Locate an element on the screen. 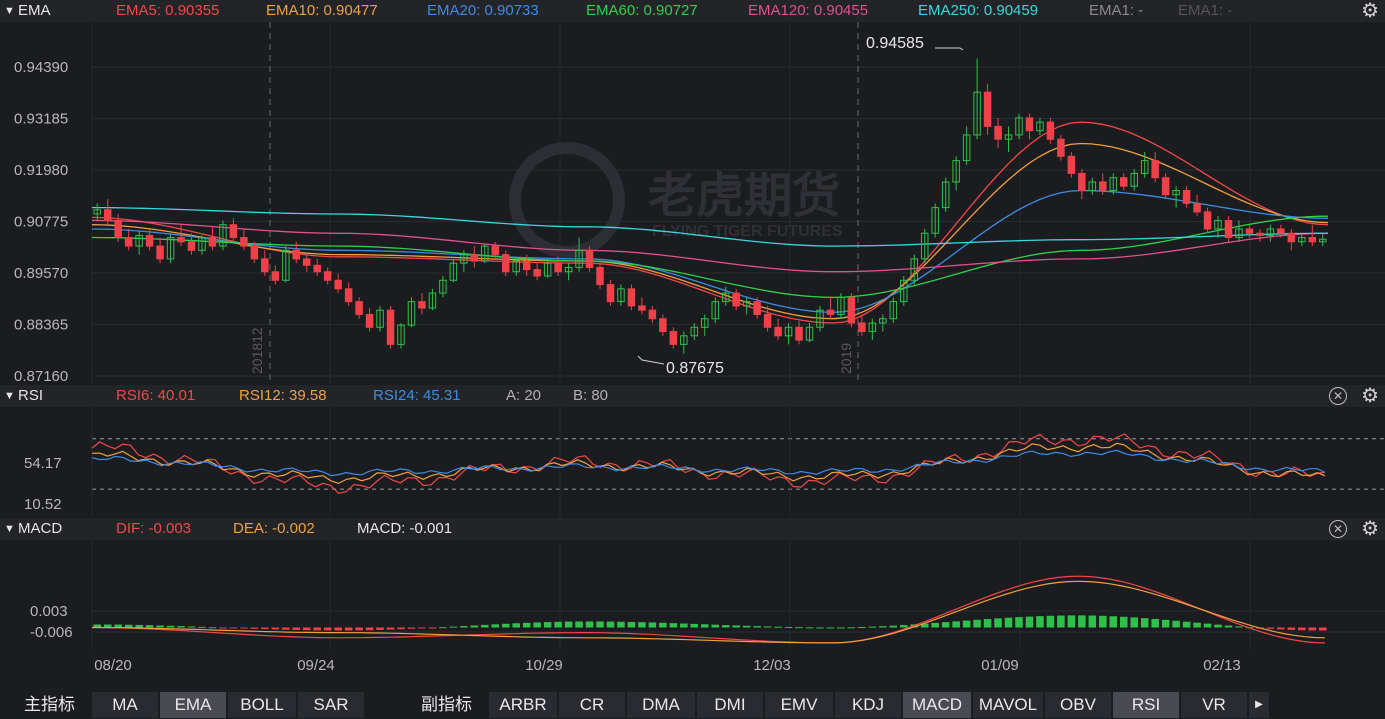 This screenshot has height=719, width=1385. sub-indicator-kdj-button: KDJ is located at coordinates (868, 705).